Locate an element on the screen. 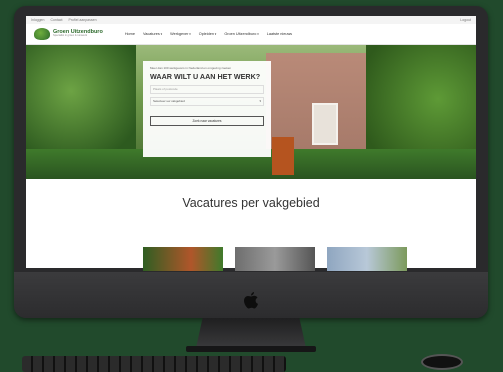 Image resolution: width=503 pixels, height=372 pixels. topbar-link-contact: Contact is located at coordinates (56, 20).